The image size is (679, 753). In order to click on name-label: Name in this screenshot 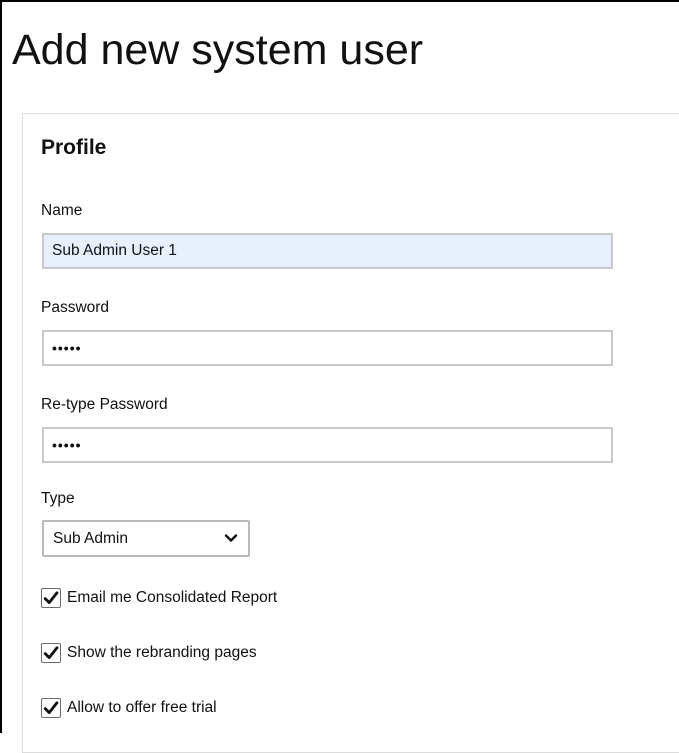, I will do `click(62, 210)`.